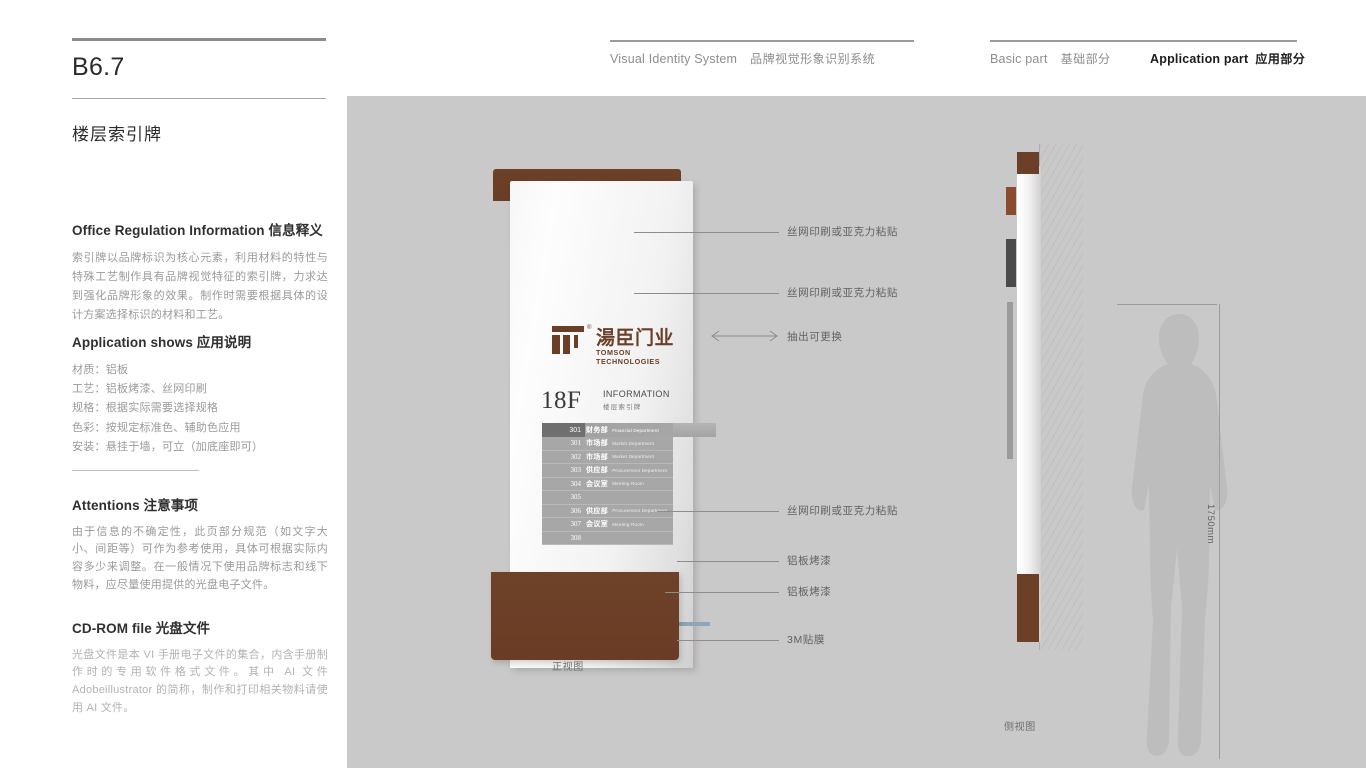 This screenshot has width=1366, height=768. Describe the element at coordinates (628, 357) in the screenshot. I see `logo-english-name: TOMSON TECHNOLOGIES` at that location.